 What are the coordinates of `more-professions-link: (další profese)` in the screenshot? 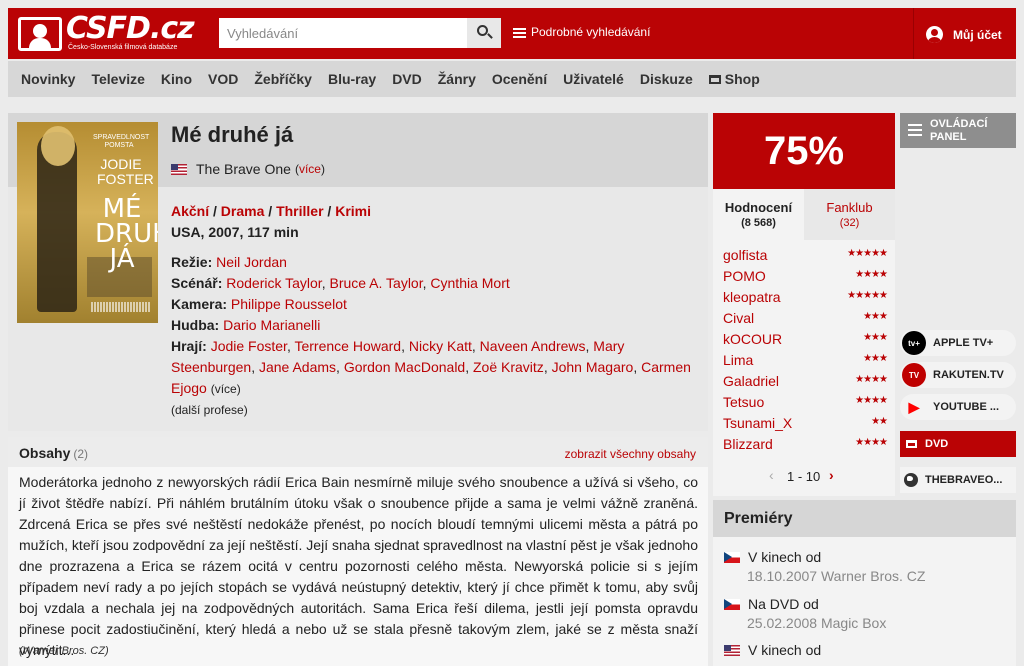 It's located at (436, 410).